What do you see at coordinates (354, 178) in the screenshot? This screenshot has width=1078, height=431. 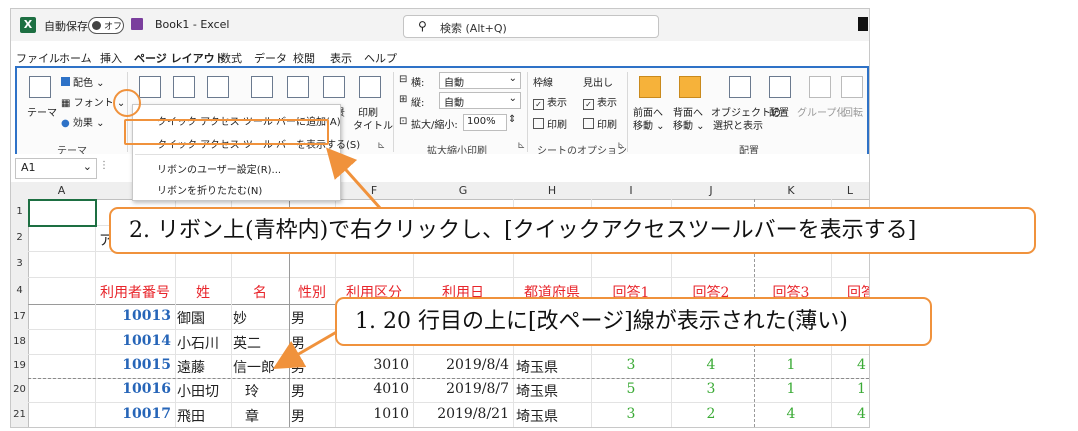 I see `arrow-to-menu-item` at bounding box center [354, 178].